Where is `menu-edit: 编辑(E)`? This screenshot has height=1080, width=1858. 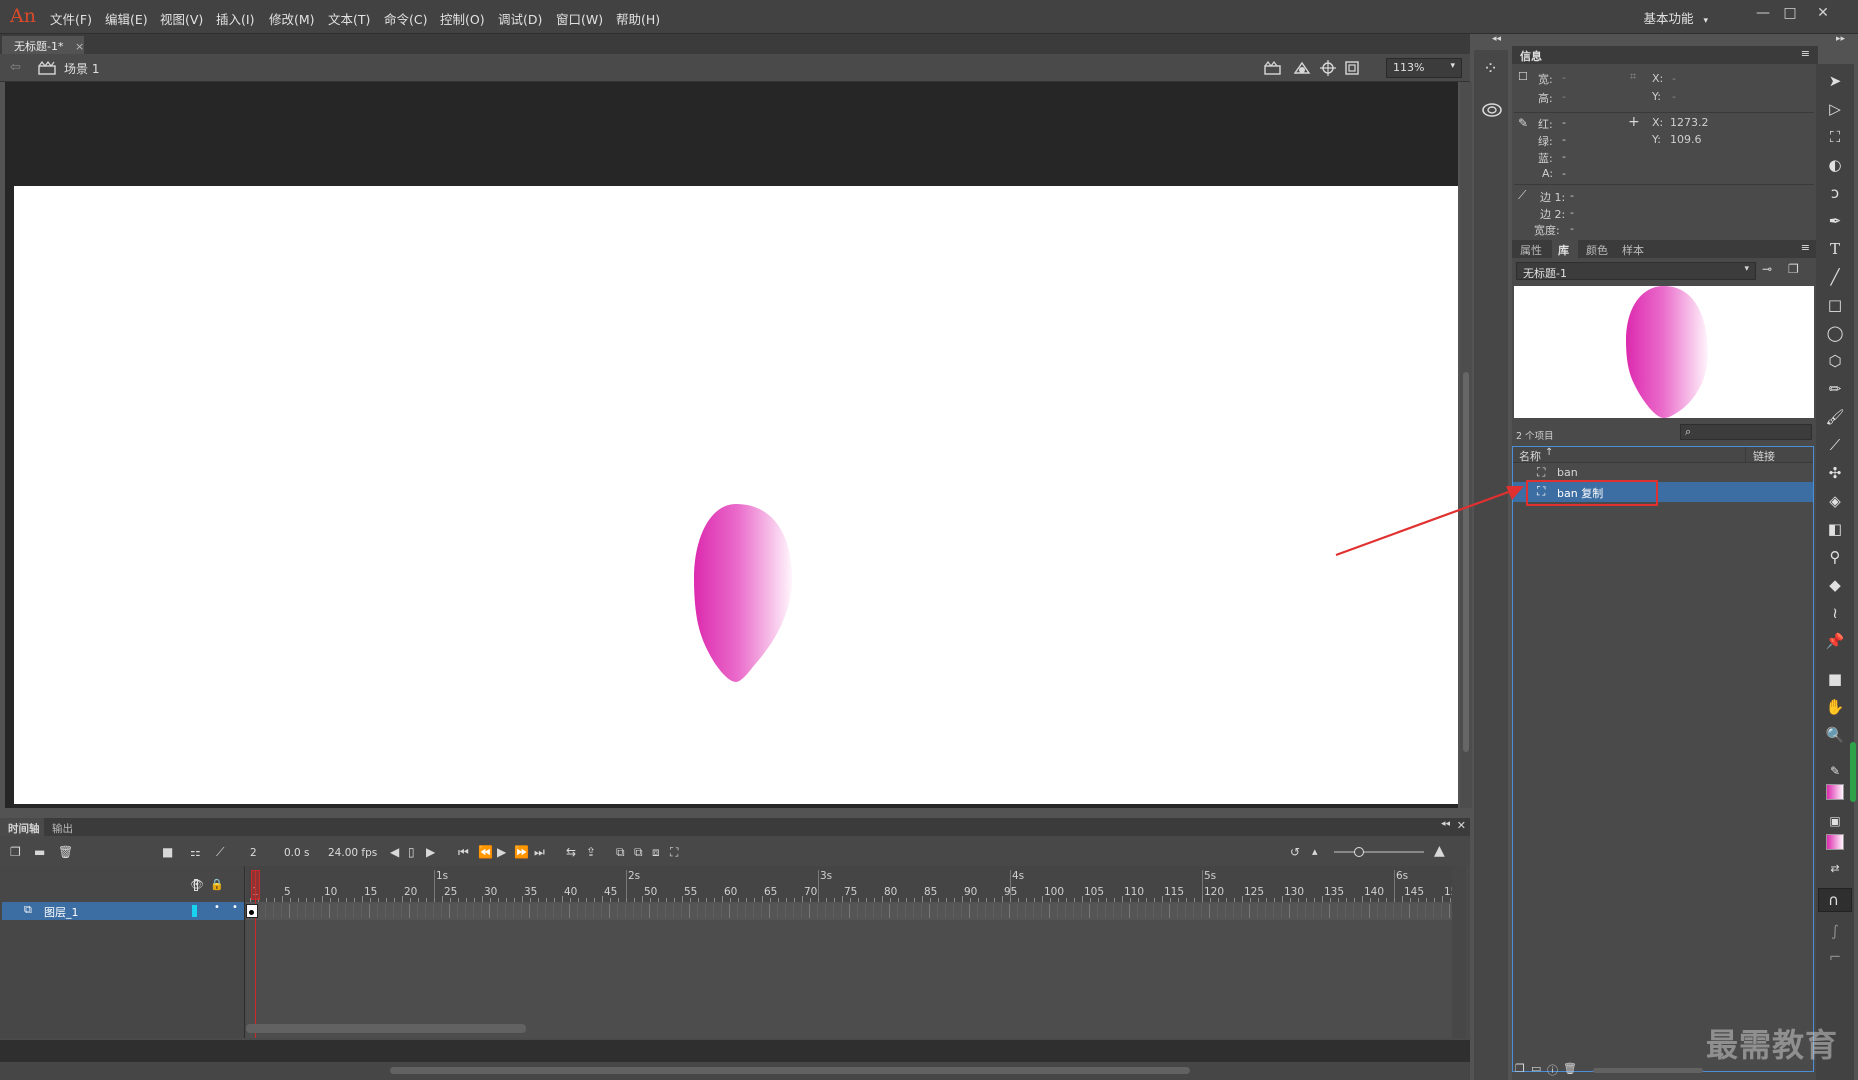
menu-edit: 编辑(E) is located at coordinates (126, 18).